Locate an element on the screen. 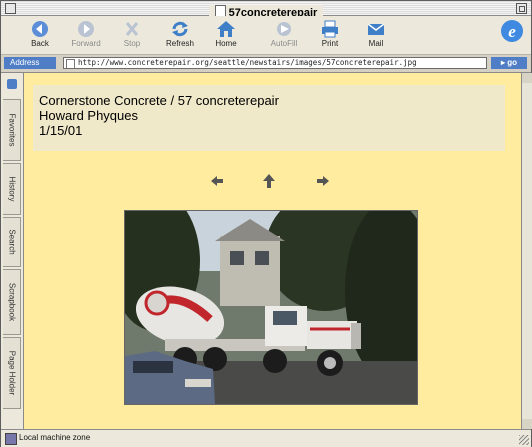 The height and width of the screenshot is (447, 532). tab-search-label: Search is located at coordinates (11, 242).